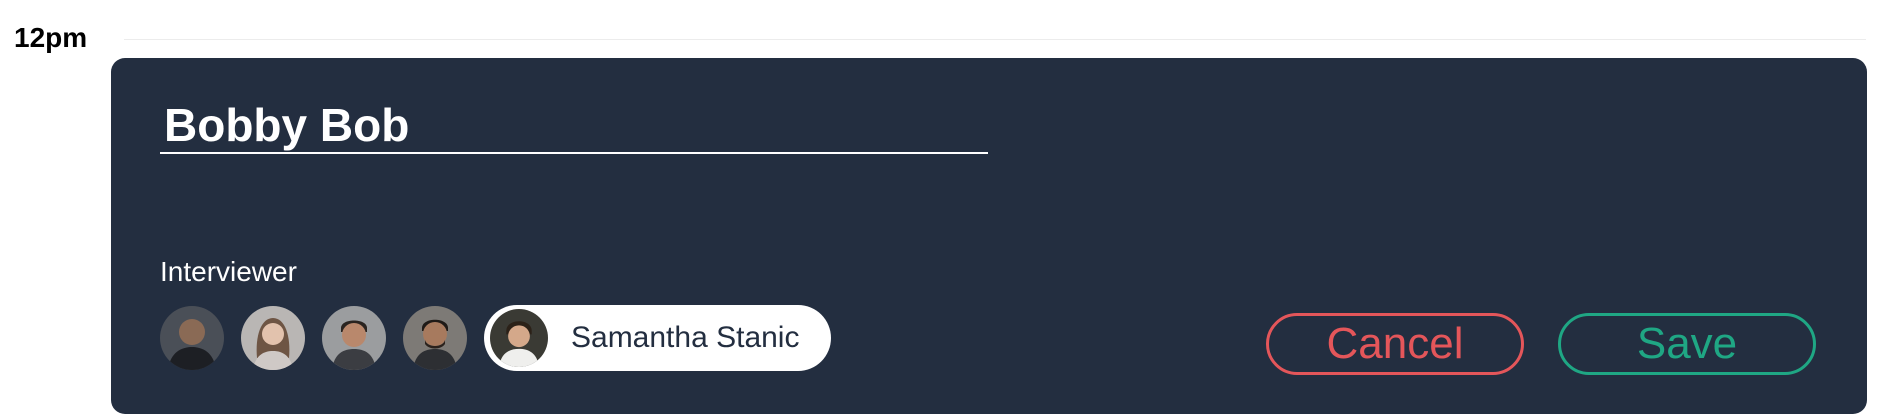 This screenshot has height=416, width=1902. Describe the element at coordinates (1395, 344) in the screenshot. I see `cancel-button: Cancel` at that location.